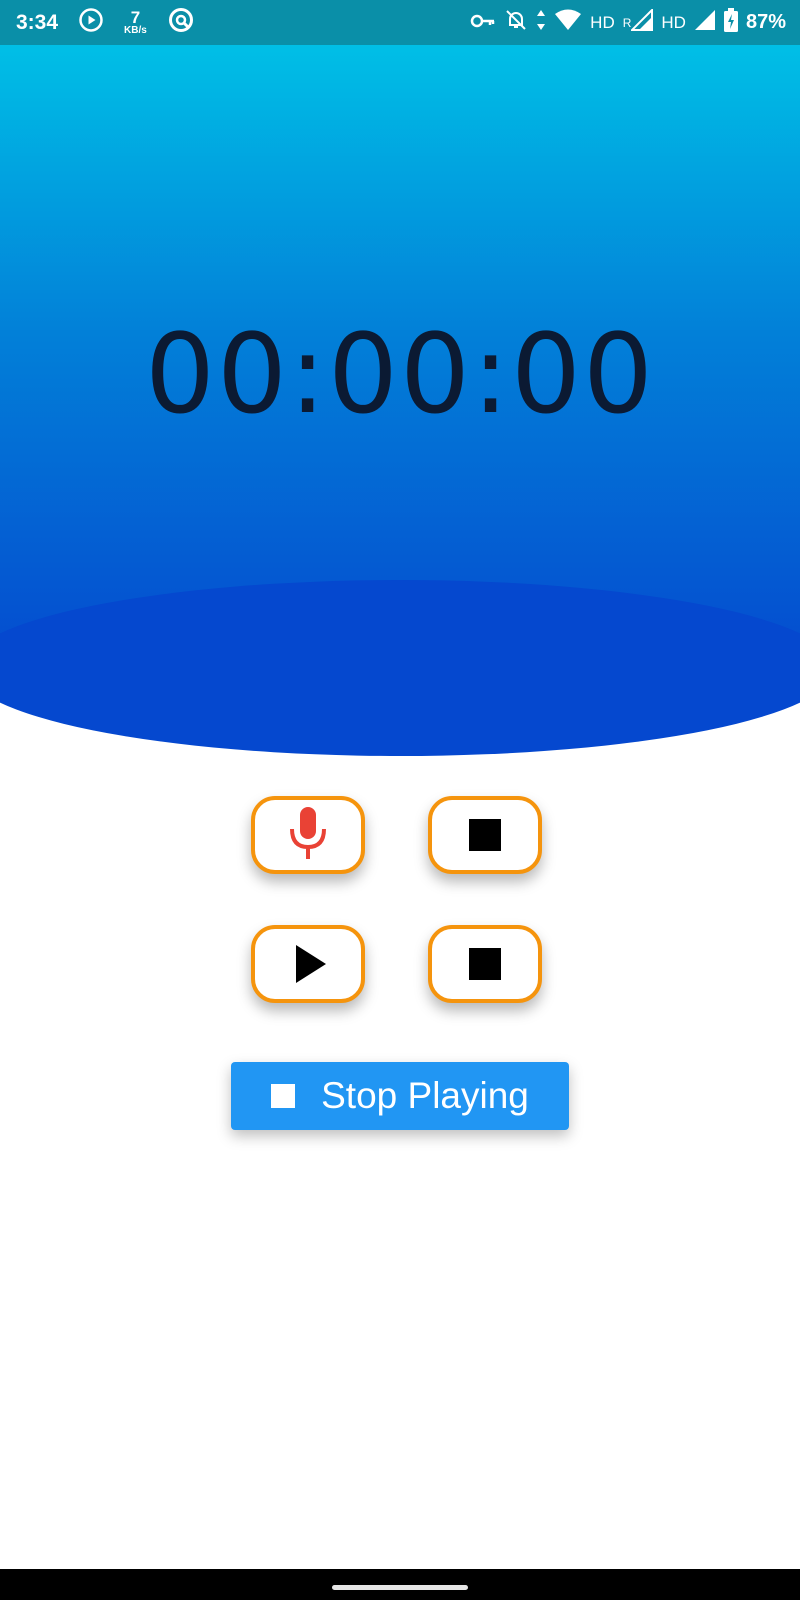  What do you see at coordinates (641, 22) in the screenshot?
I see `signal-icon` at bounding box center [641, 22].